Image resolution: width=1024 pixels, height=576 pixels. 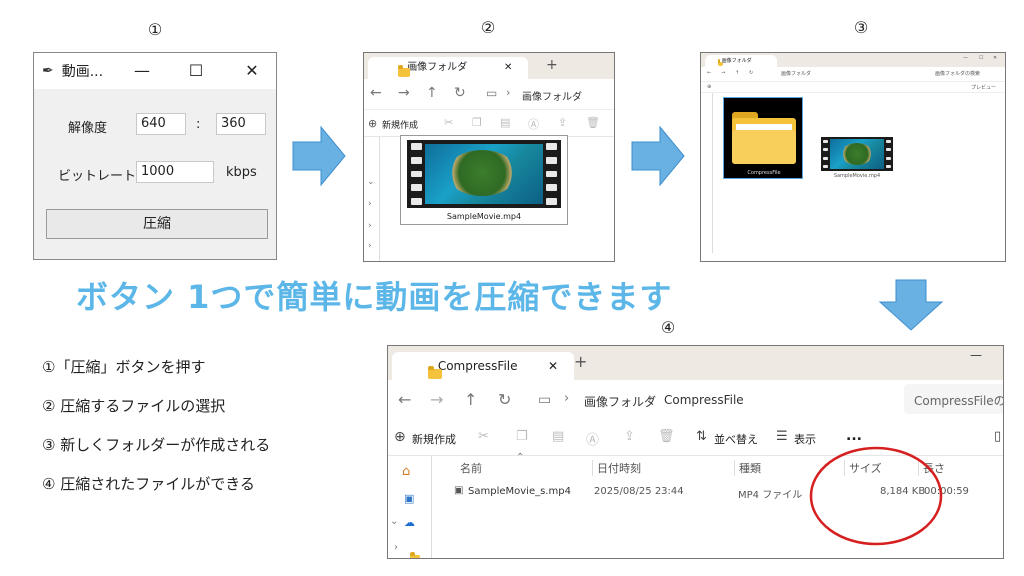 I want to click on down-arrow, so click(x=911, y=305).